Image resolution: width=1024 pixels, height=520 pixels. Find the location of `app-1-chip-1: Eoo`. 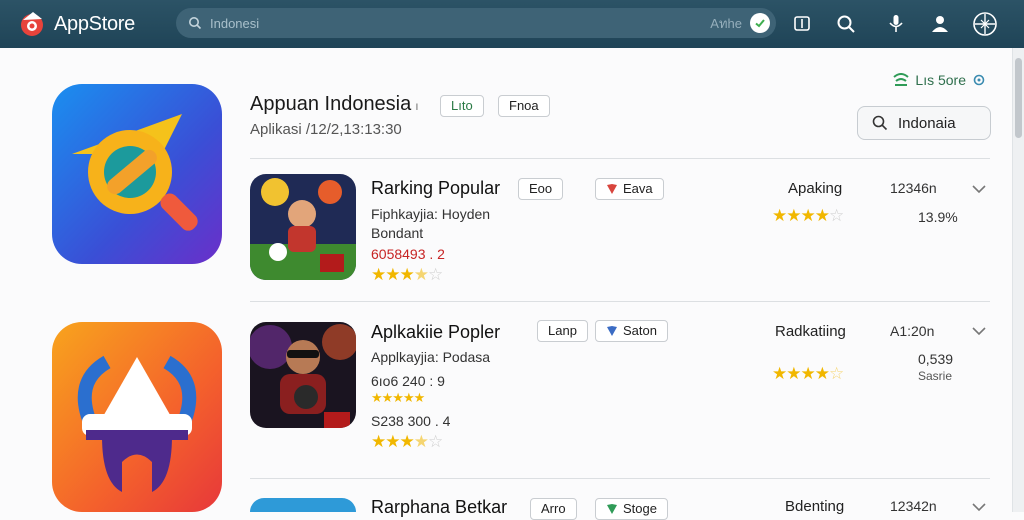

app-1-chip-1: Eoo is located at coordinates (541, 189).